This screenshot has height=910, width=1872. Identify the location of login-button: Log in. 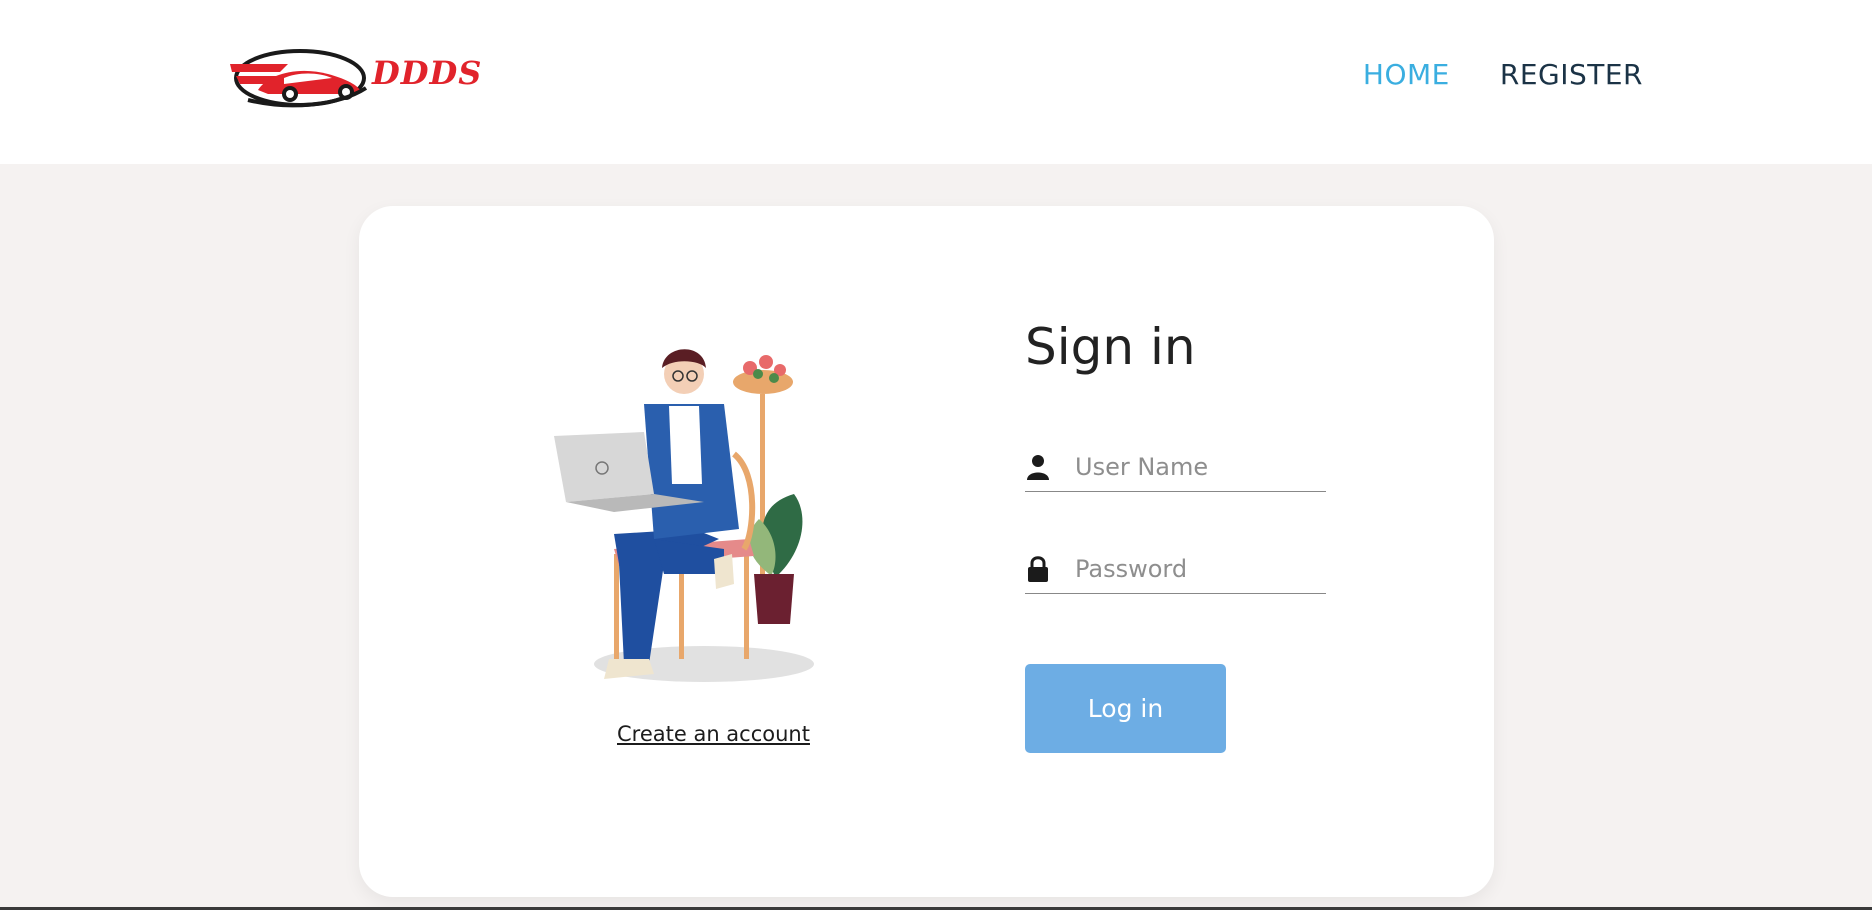
(1125, 708).